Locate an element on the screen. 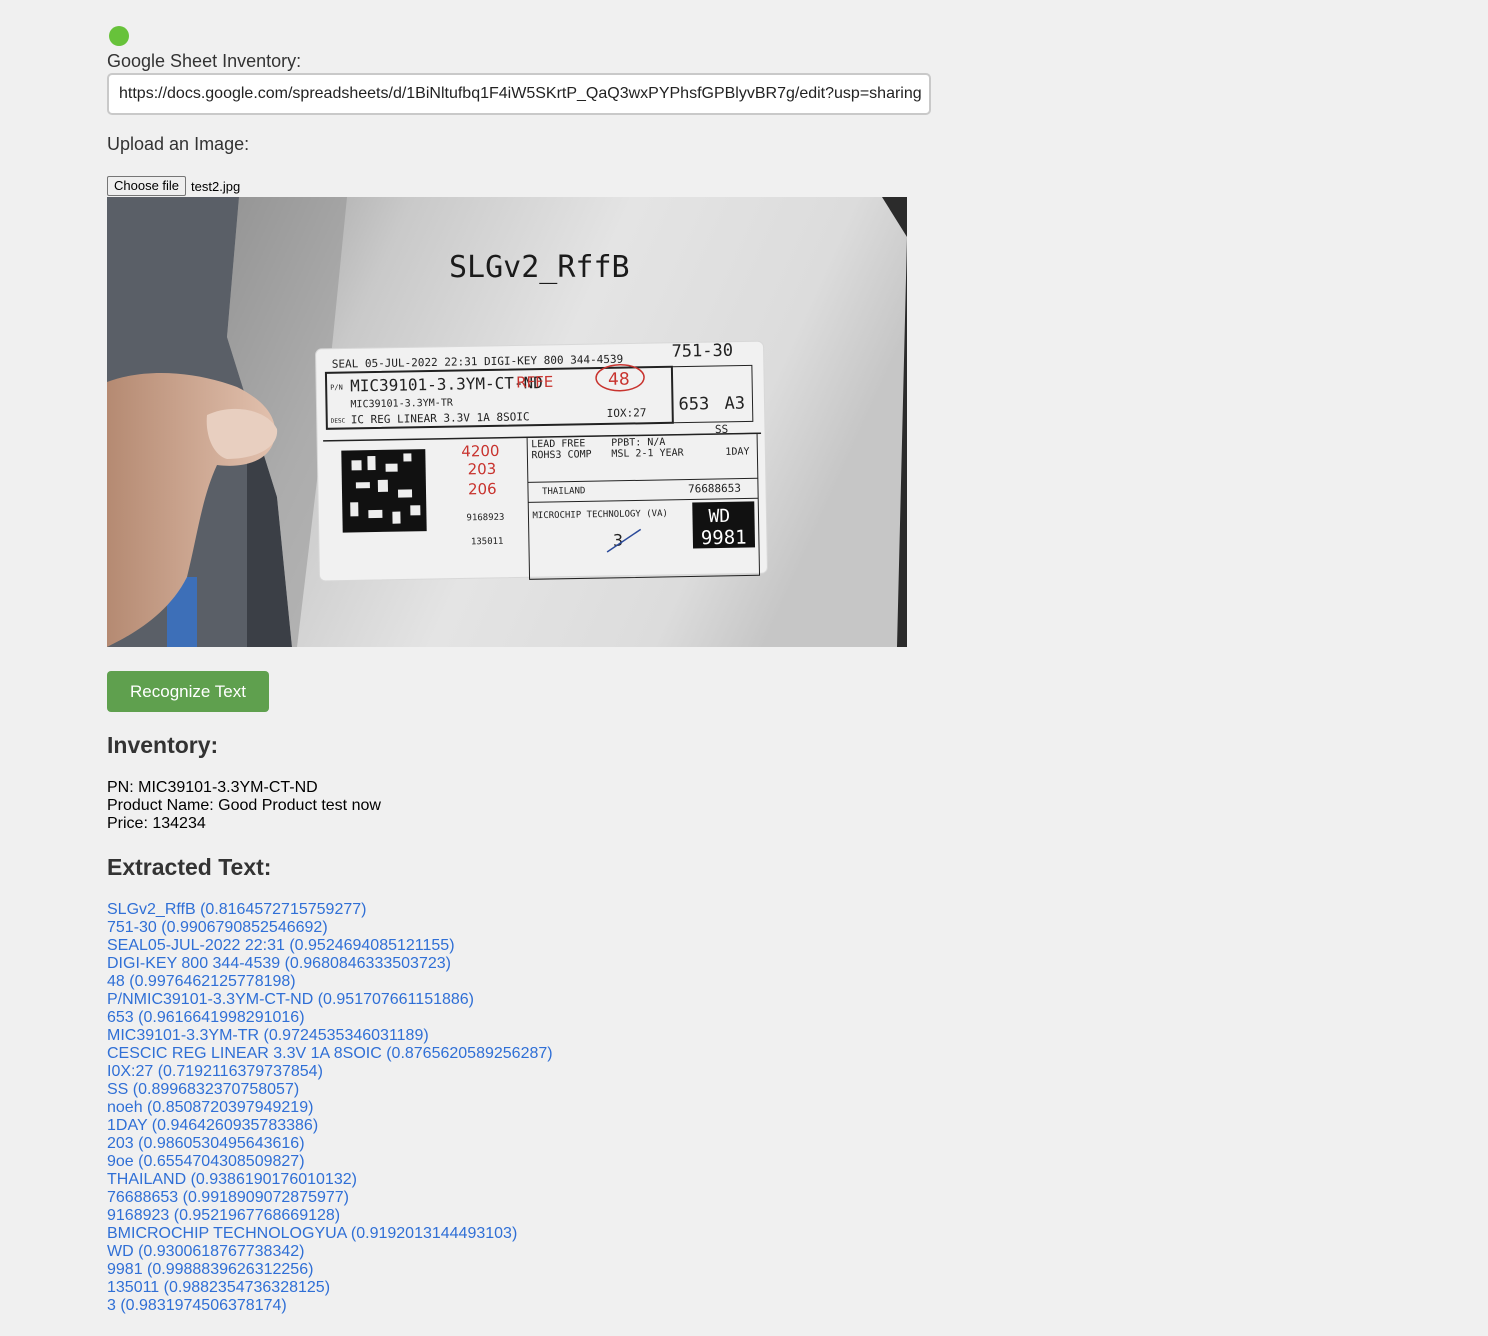 The height and width of the screenshot is (1336, 1488). label-hand-qty2: 203 is located at coordinates (481, 469).